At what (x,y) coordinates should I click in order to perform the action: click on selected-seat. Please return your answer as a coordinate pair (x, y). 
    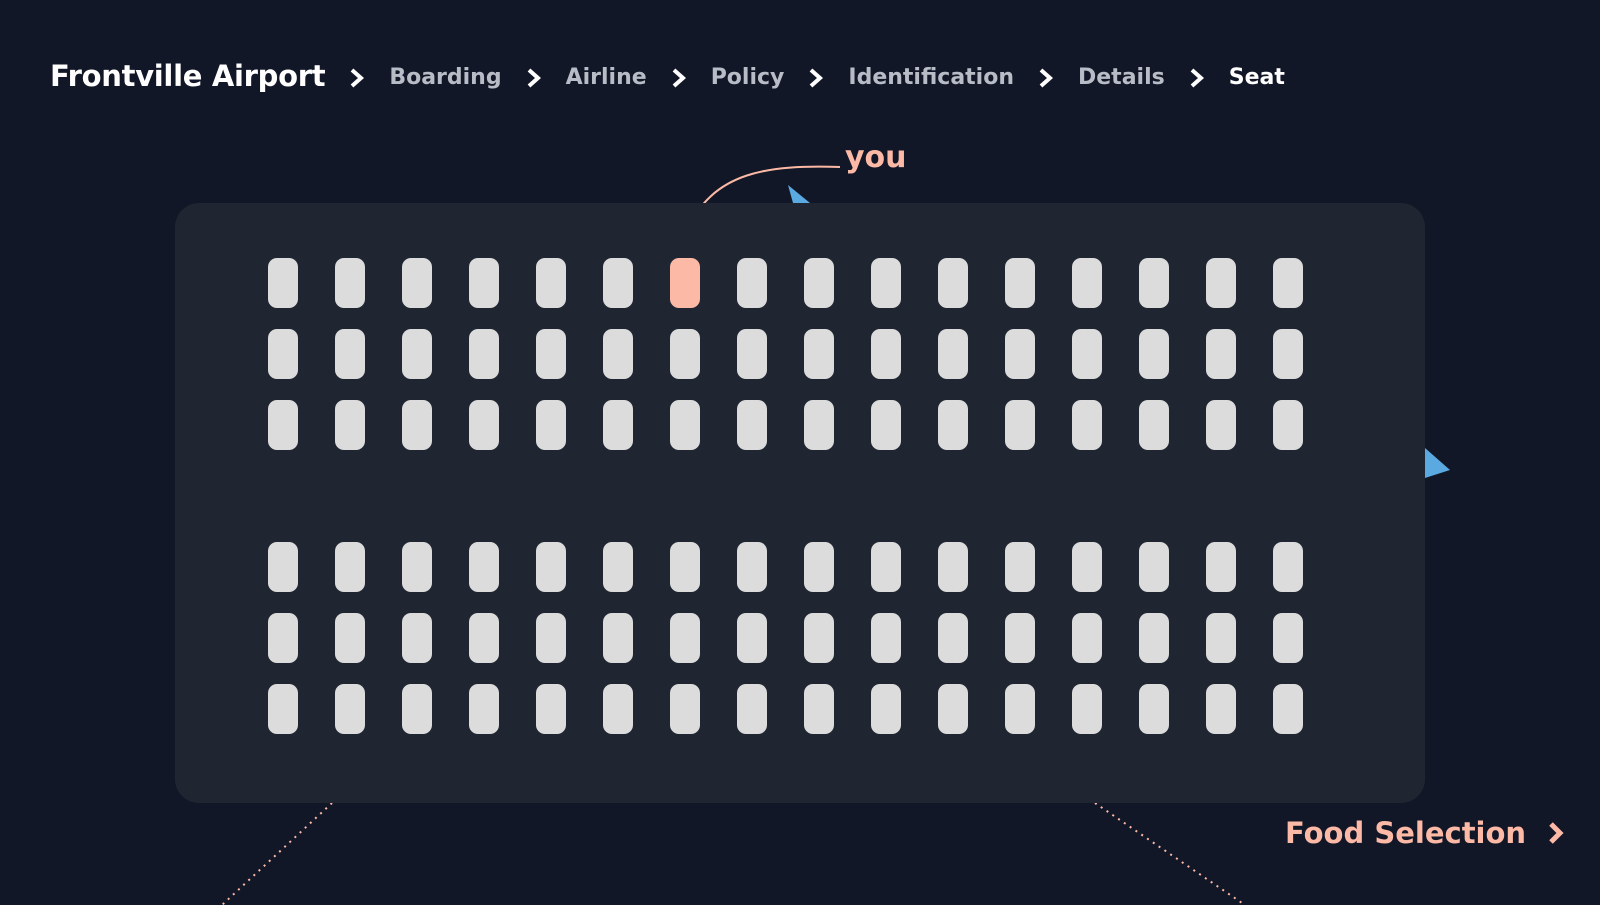
    Looking at the image, I should click on (685, 283).